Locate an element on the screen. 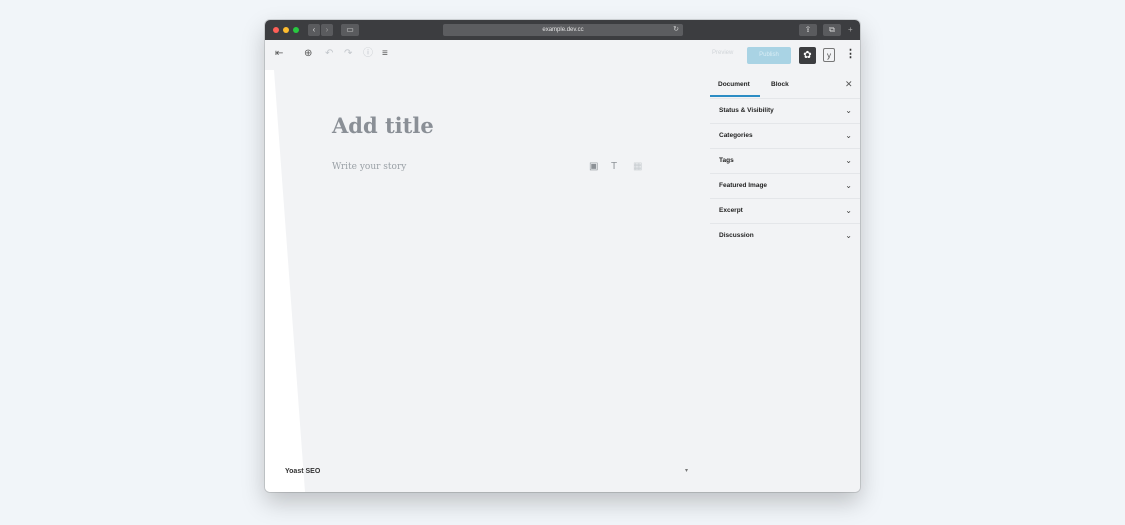 The width and height of the screenshot is (1125, 525). undo-icon: ↶ is located at coordinates (329, 54).